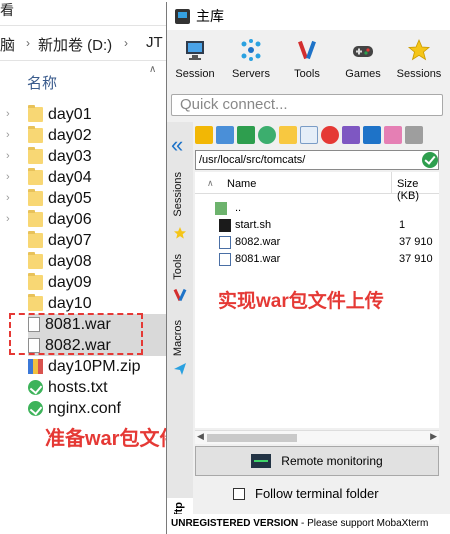 This screenshot has height=534, width=450. What do you see at coordinates (180, 233) in the screenshot?
I see `star-icon` at bounding box center [180, 233].